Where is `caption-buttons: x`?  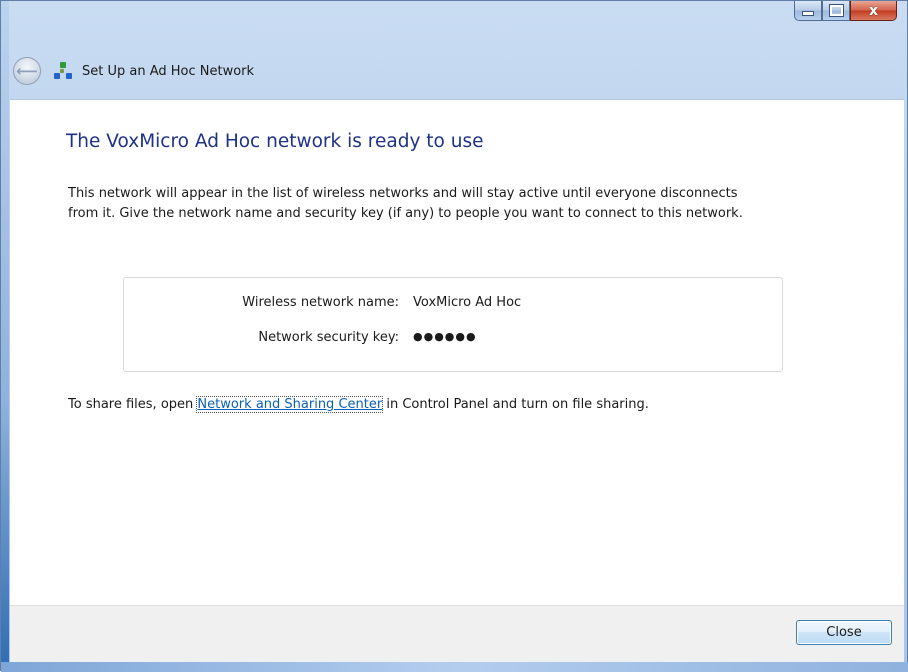
caption-buttons: x is located at coordinates (845, 12).